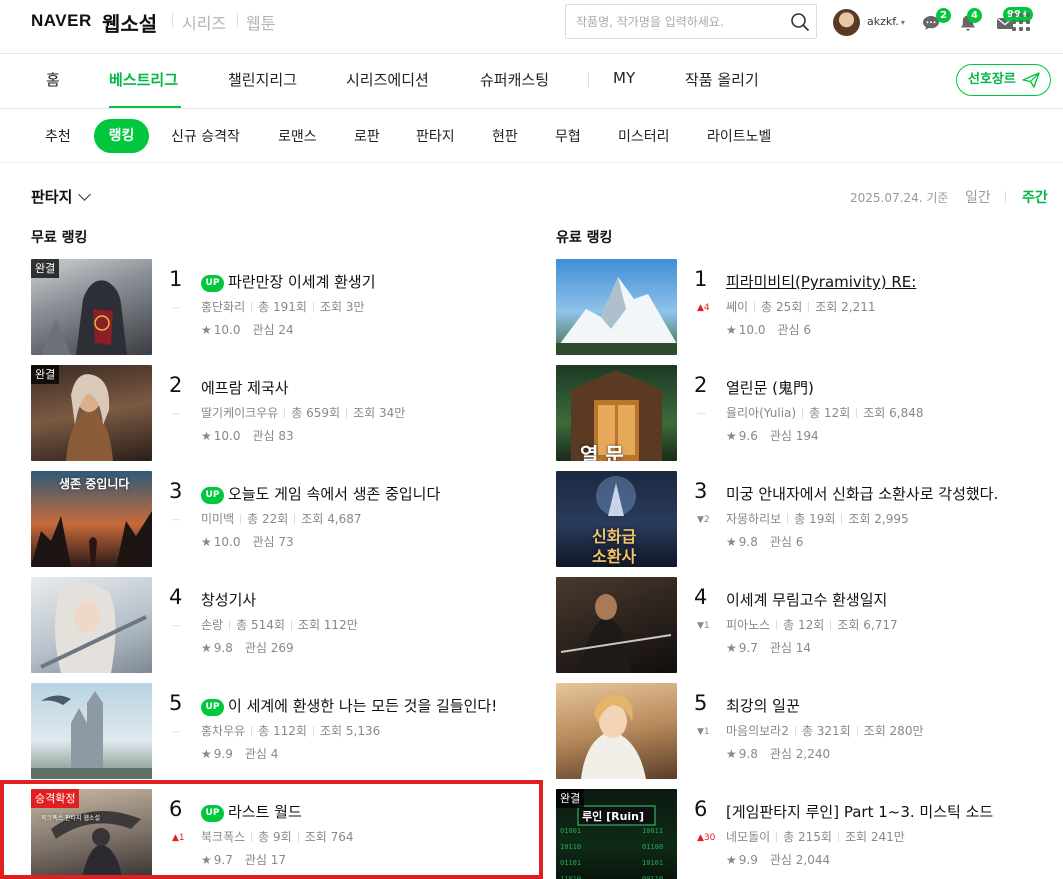 This screenshot has height=879, width=1063. I want to click on novel-title: 파란만장 이세계 환생기, so click(302, 282).